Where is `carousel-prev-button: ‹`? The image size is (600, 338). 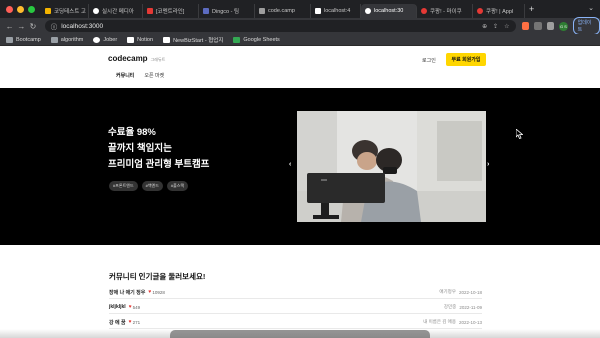
carousel-prev-button: ‹ is located at coordinates (290, 164).